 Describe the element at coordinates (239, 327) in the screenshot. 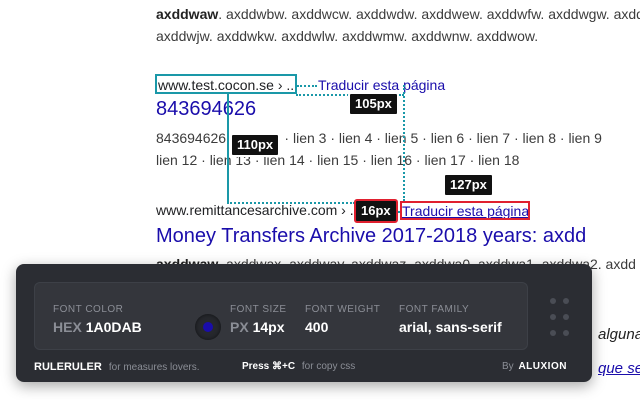

I see `px-prefix: PX` at that location.